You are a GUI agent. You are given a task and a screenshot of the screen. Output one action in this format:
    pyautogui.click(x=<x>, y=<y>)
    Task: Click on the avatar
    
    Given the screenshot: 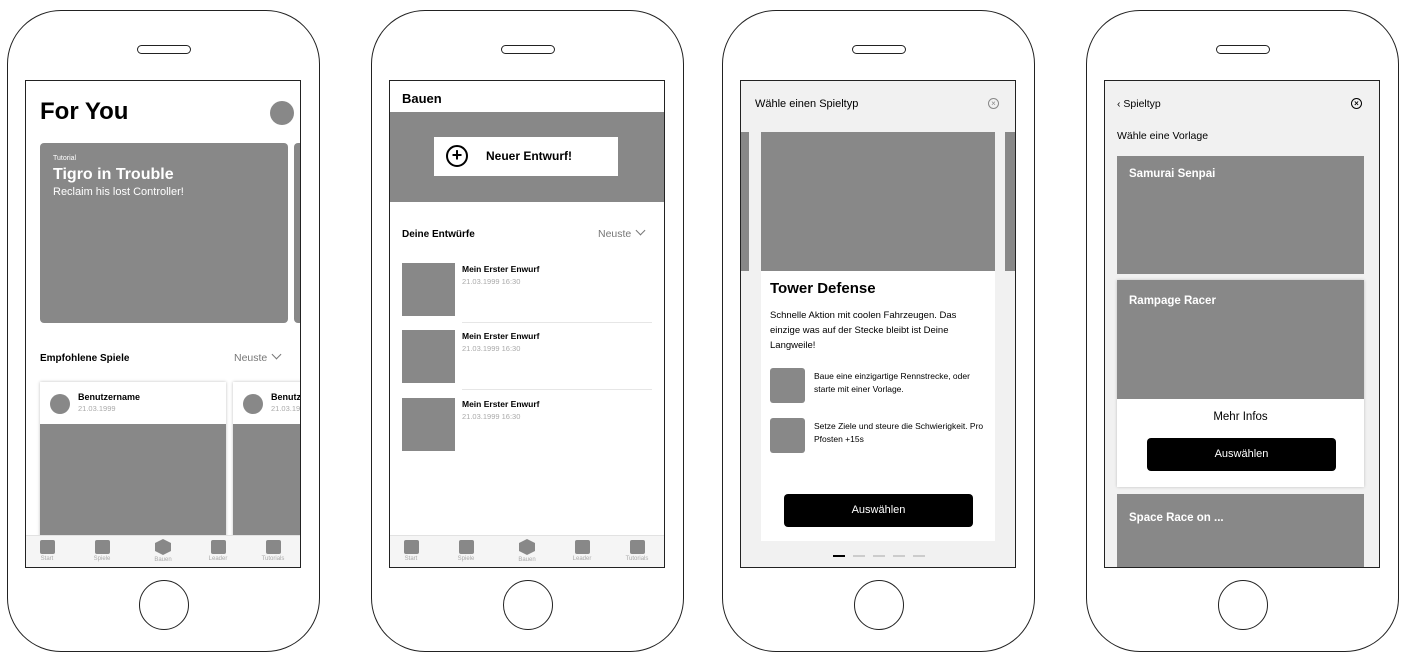 What is the action you would take?
    pyautogui.click(x=282, y=113)
    